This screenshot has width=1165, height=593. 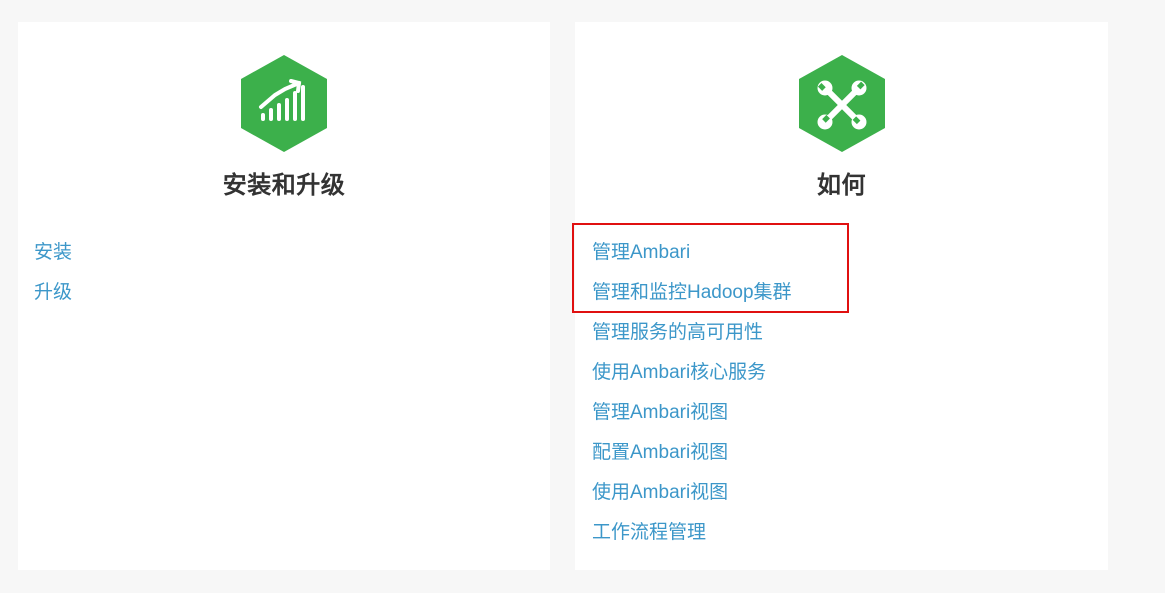 I want to click on list-item: 管理服务的高可用性, so click(x=692, y=338).